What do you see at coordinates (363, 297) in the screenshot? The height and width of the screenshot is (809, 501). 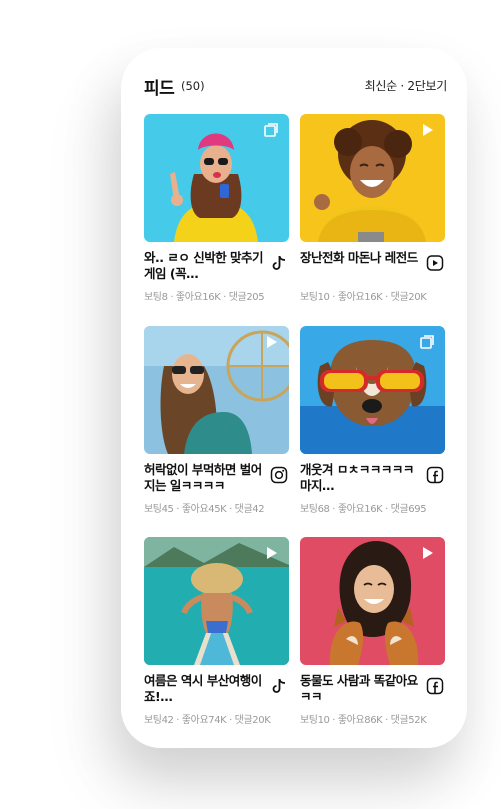 I see `card-stats: 보팅10 · 좋아요16K · 댓글20K` at bounding box center [363, 297].